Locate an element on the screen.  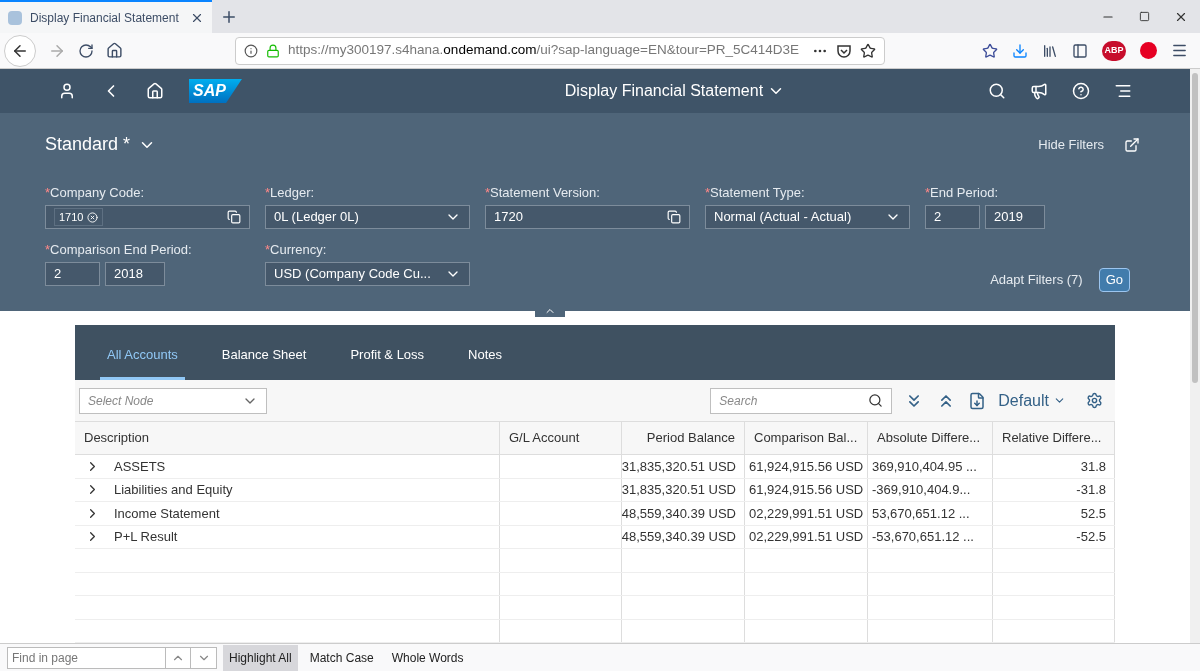
scrollbar is located at coordinates (1195, 356).